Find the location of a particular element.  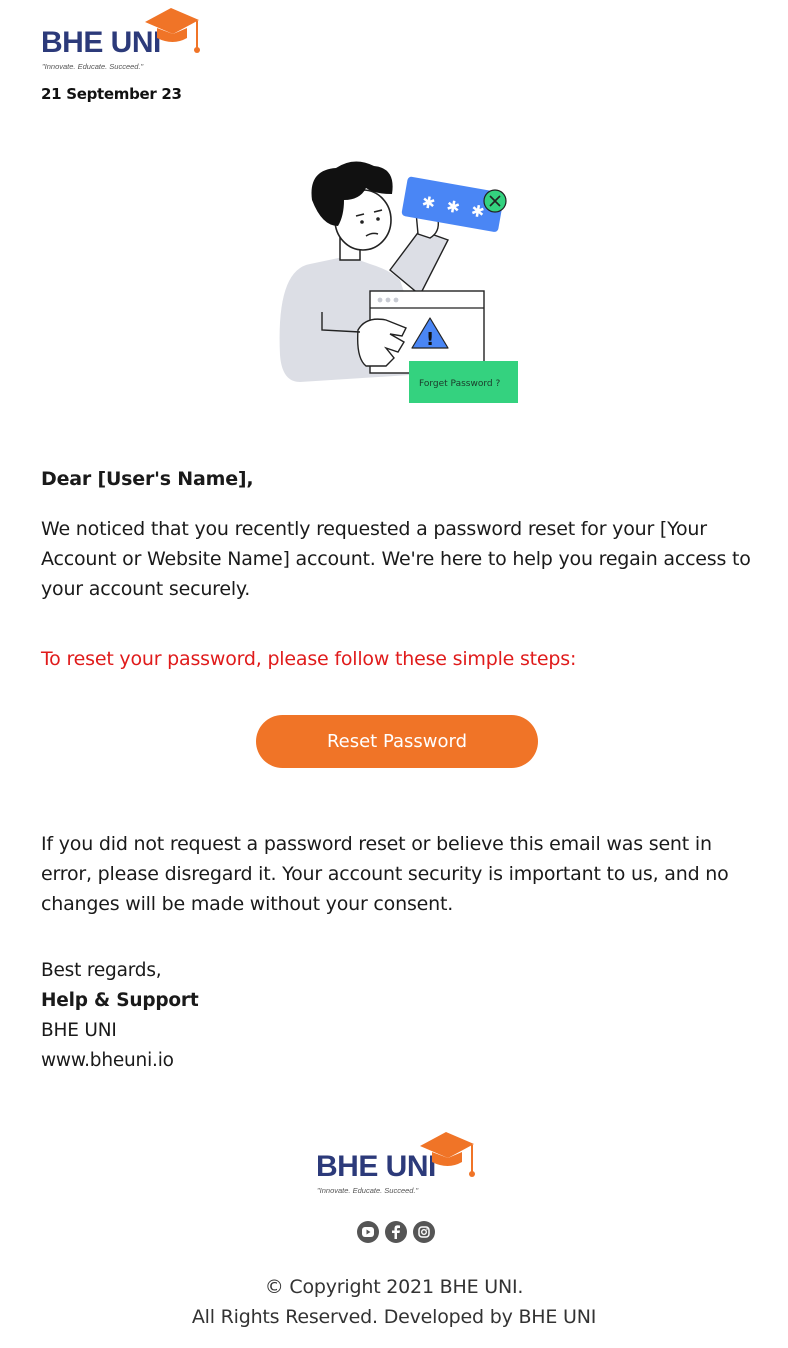

footer-copyright: © Copyright 2021 BHE UNI. is located at coordinates (394, 1287).